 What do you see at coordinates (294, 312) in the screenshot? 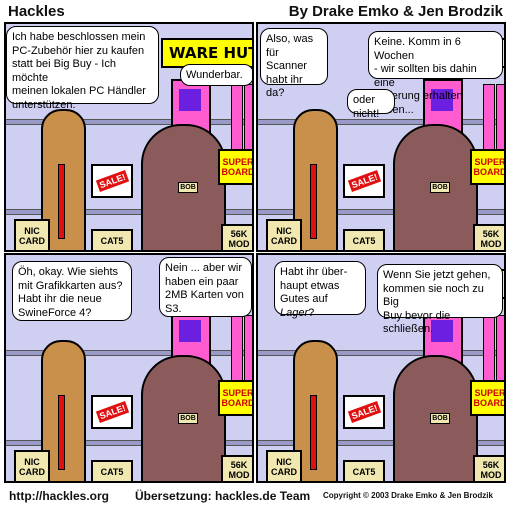
I see `bubble-emphasis: Lager` at bounding box center [294, 312].